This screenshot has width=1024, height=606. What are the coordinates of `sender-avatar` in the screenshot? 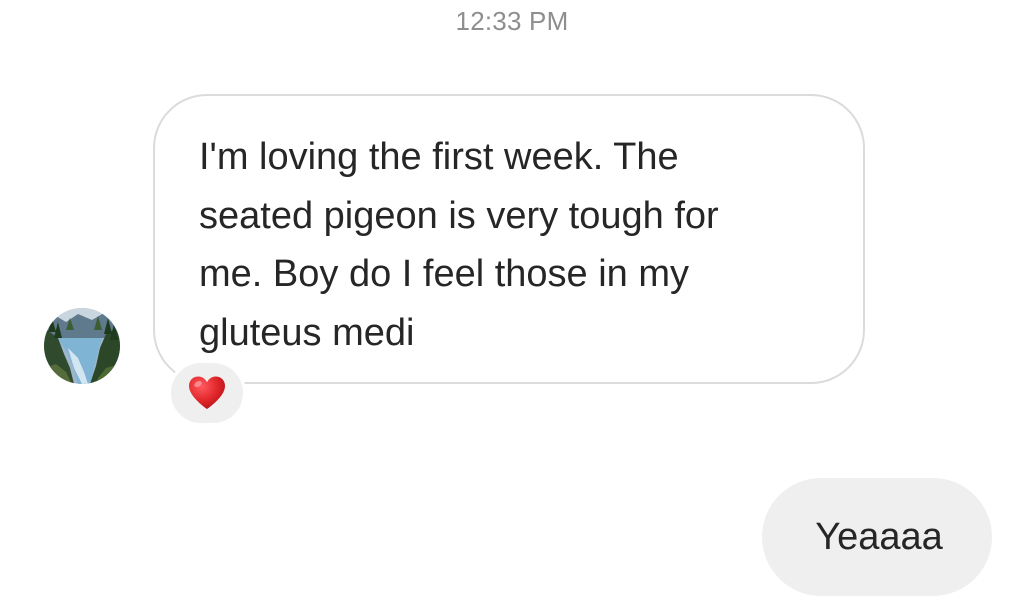 It's located at (82, 346).